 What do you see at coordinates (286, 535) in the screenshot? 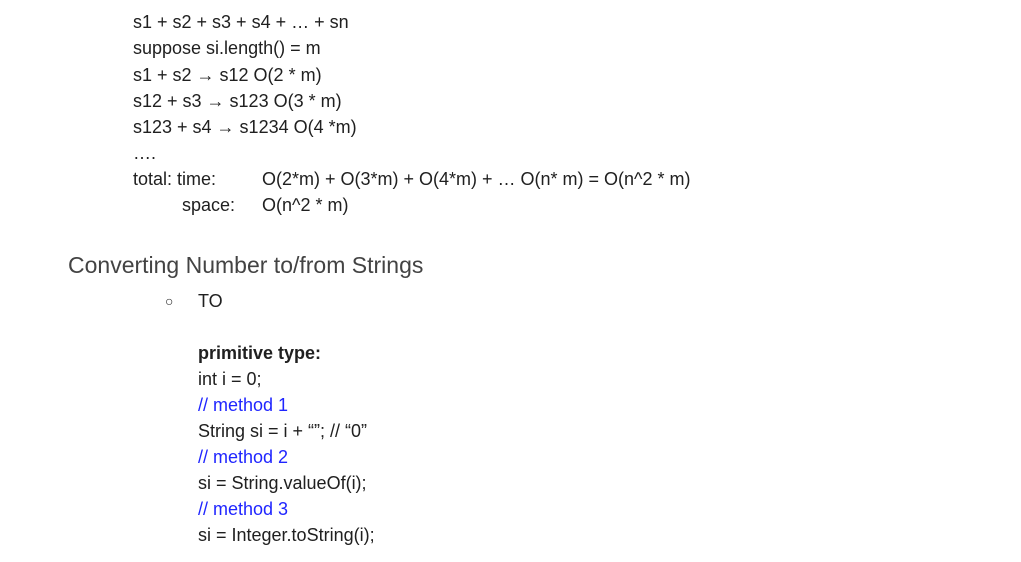
I see `code-line: si = Integer.toString(i);` at bounding box center [286, 535].